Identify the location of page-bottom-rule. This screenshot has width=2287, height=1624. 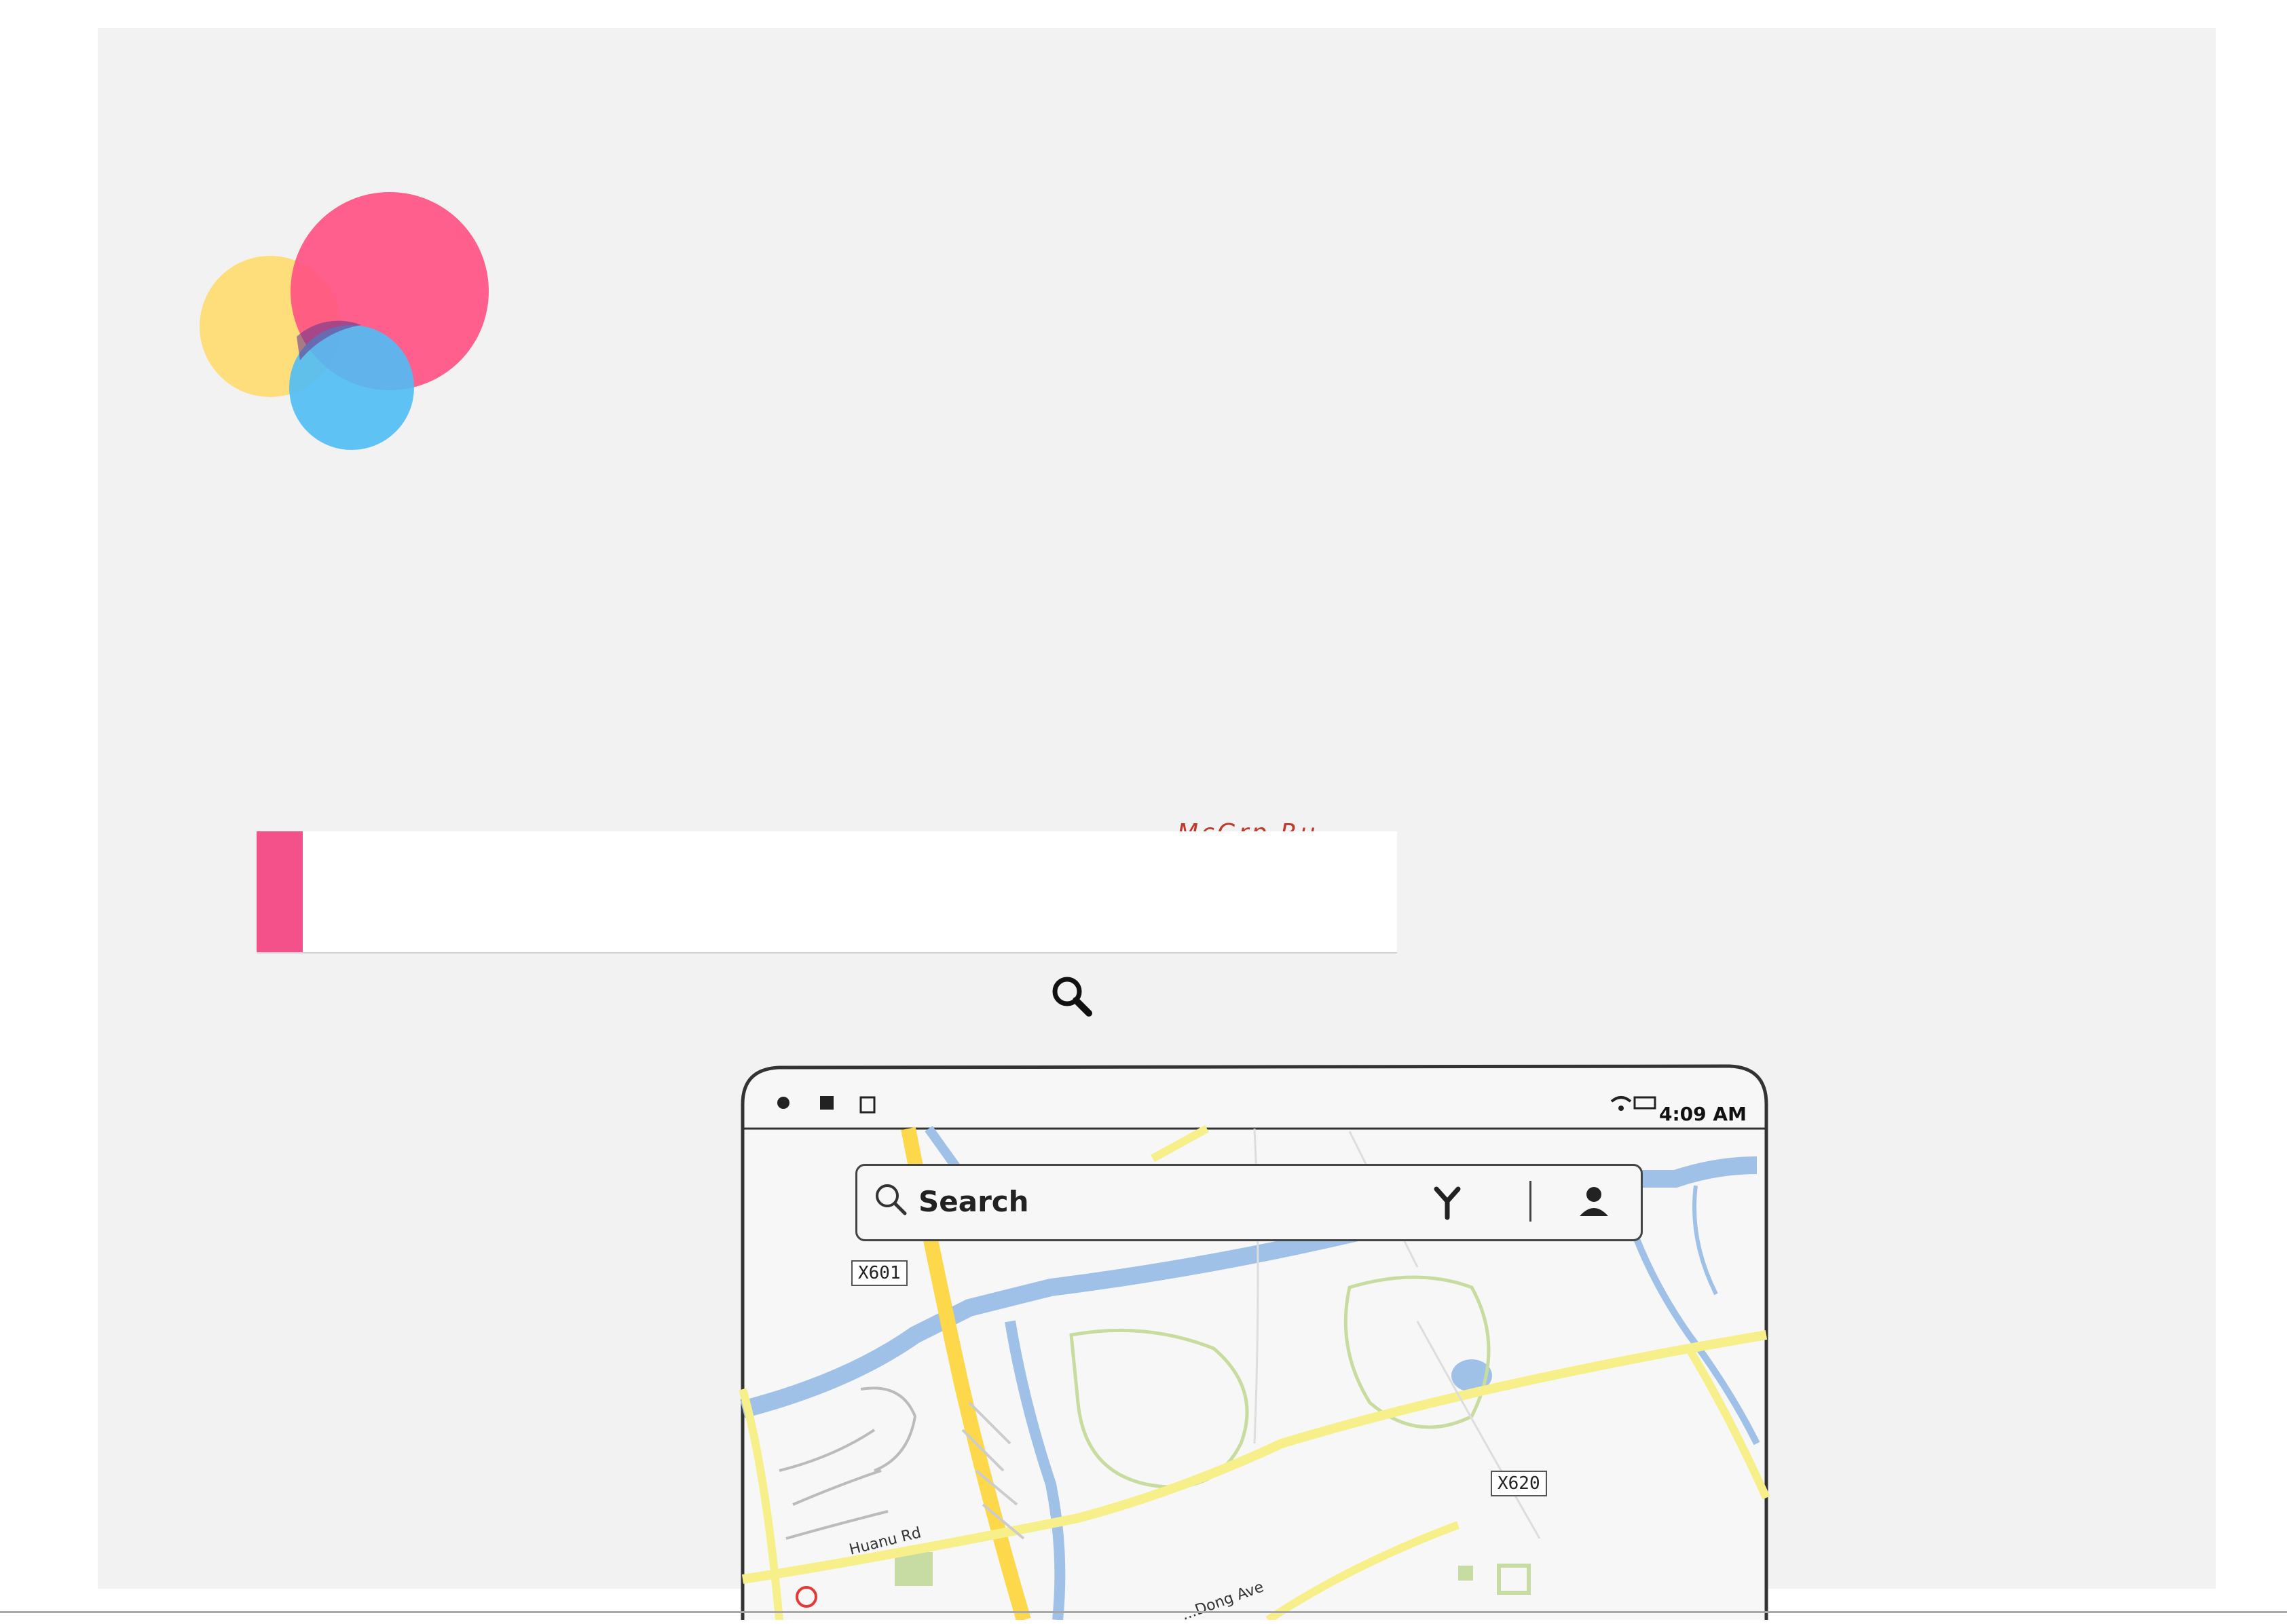
(1143, 1612).